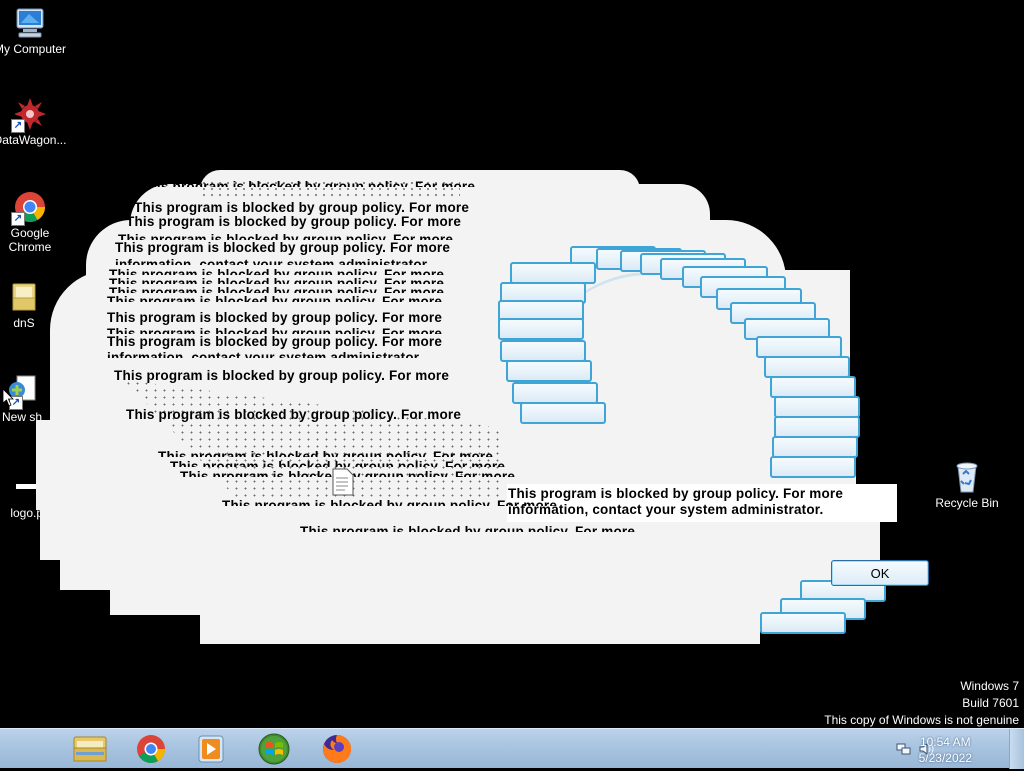  Describe the element at coordinates (30, 23) in the screenshot. I see `computer-icon` at that location.